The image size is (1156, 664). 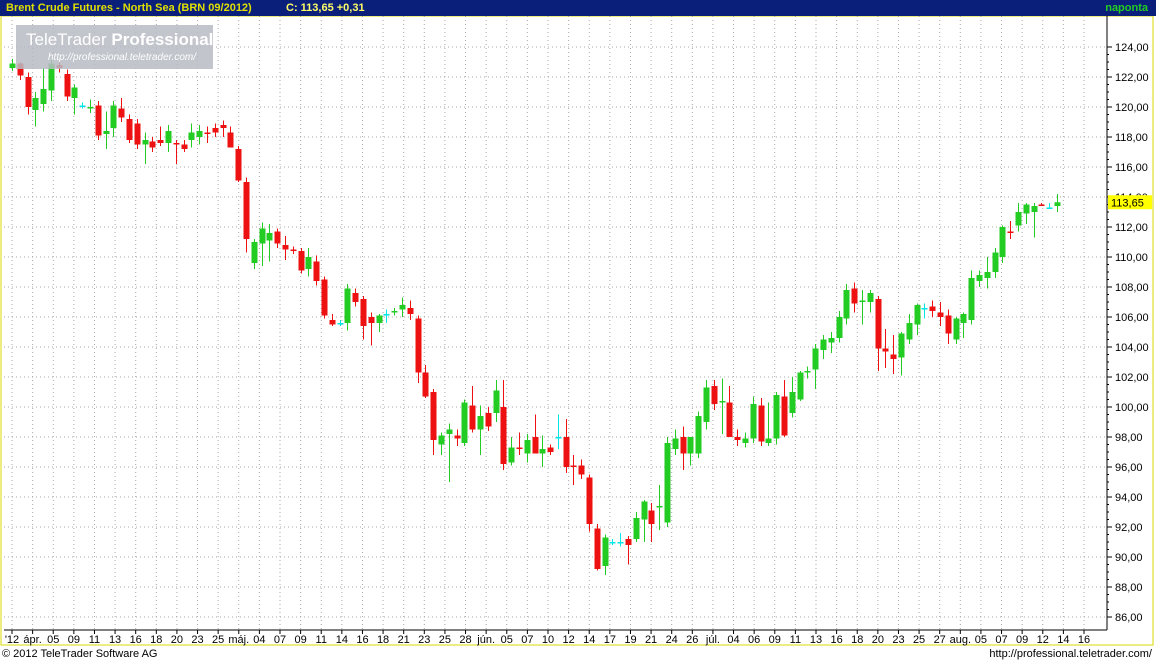 I want to click on x-tick-label: aug., so click(x=960, y=640).